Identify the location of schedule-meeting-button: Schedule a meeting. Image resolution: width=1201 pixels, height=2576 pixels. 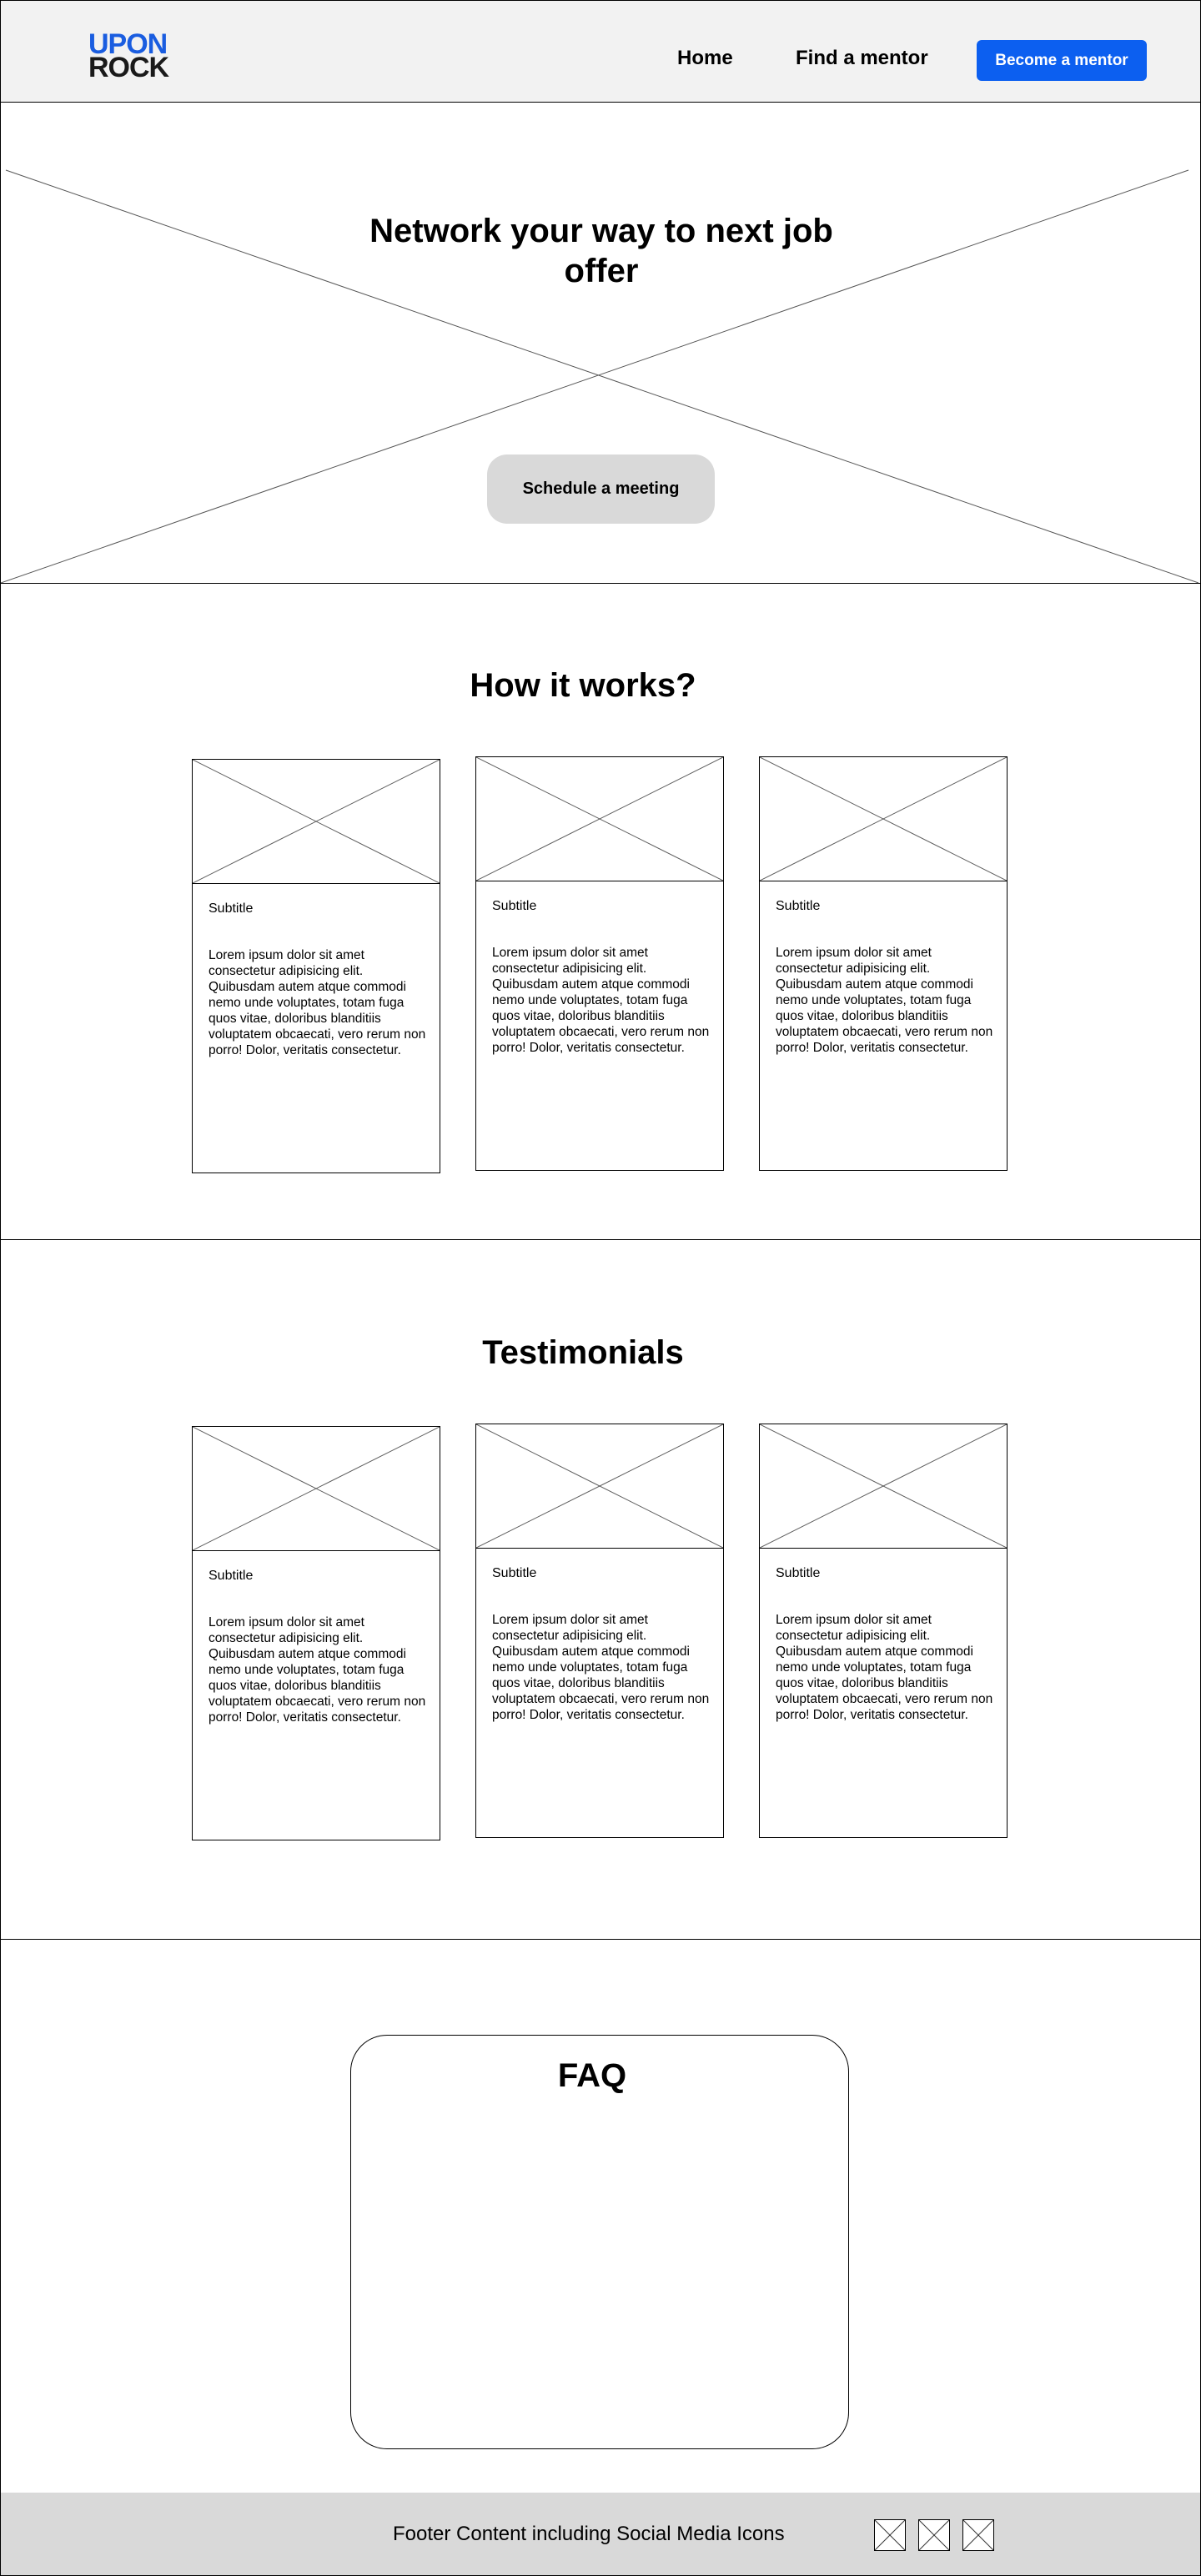
(601, 489).